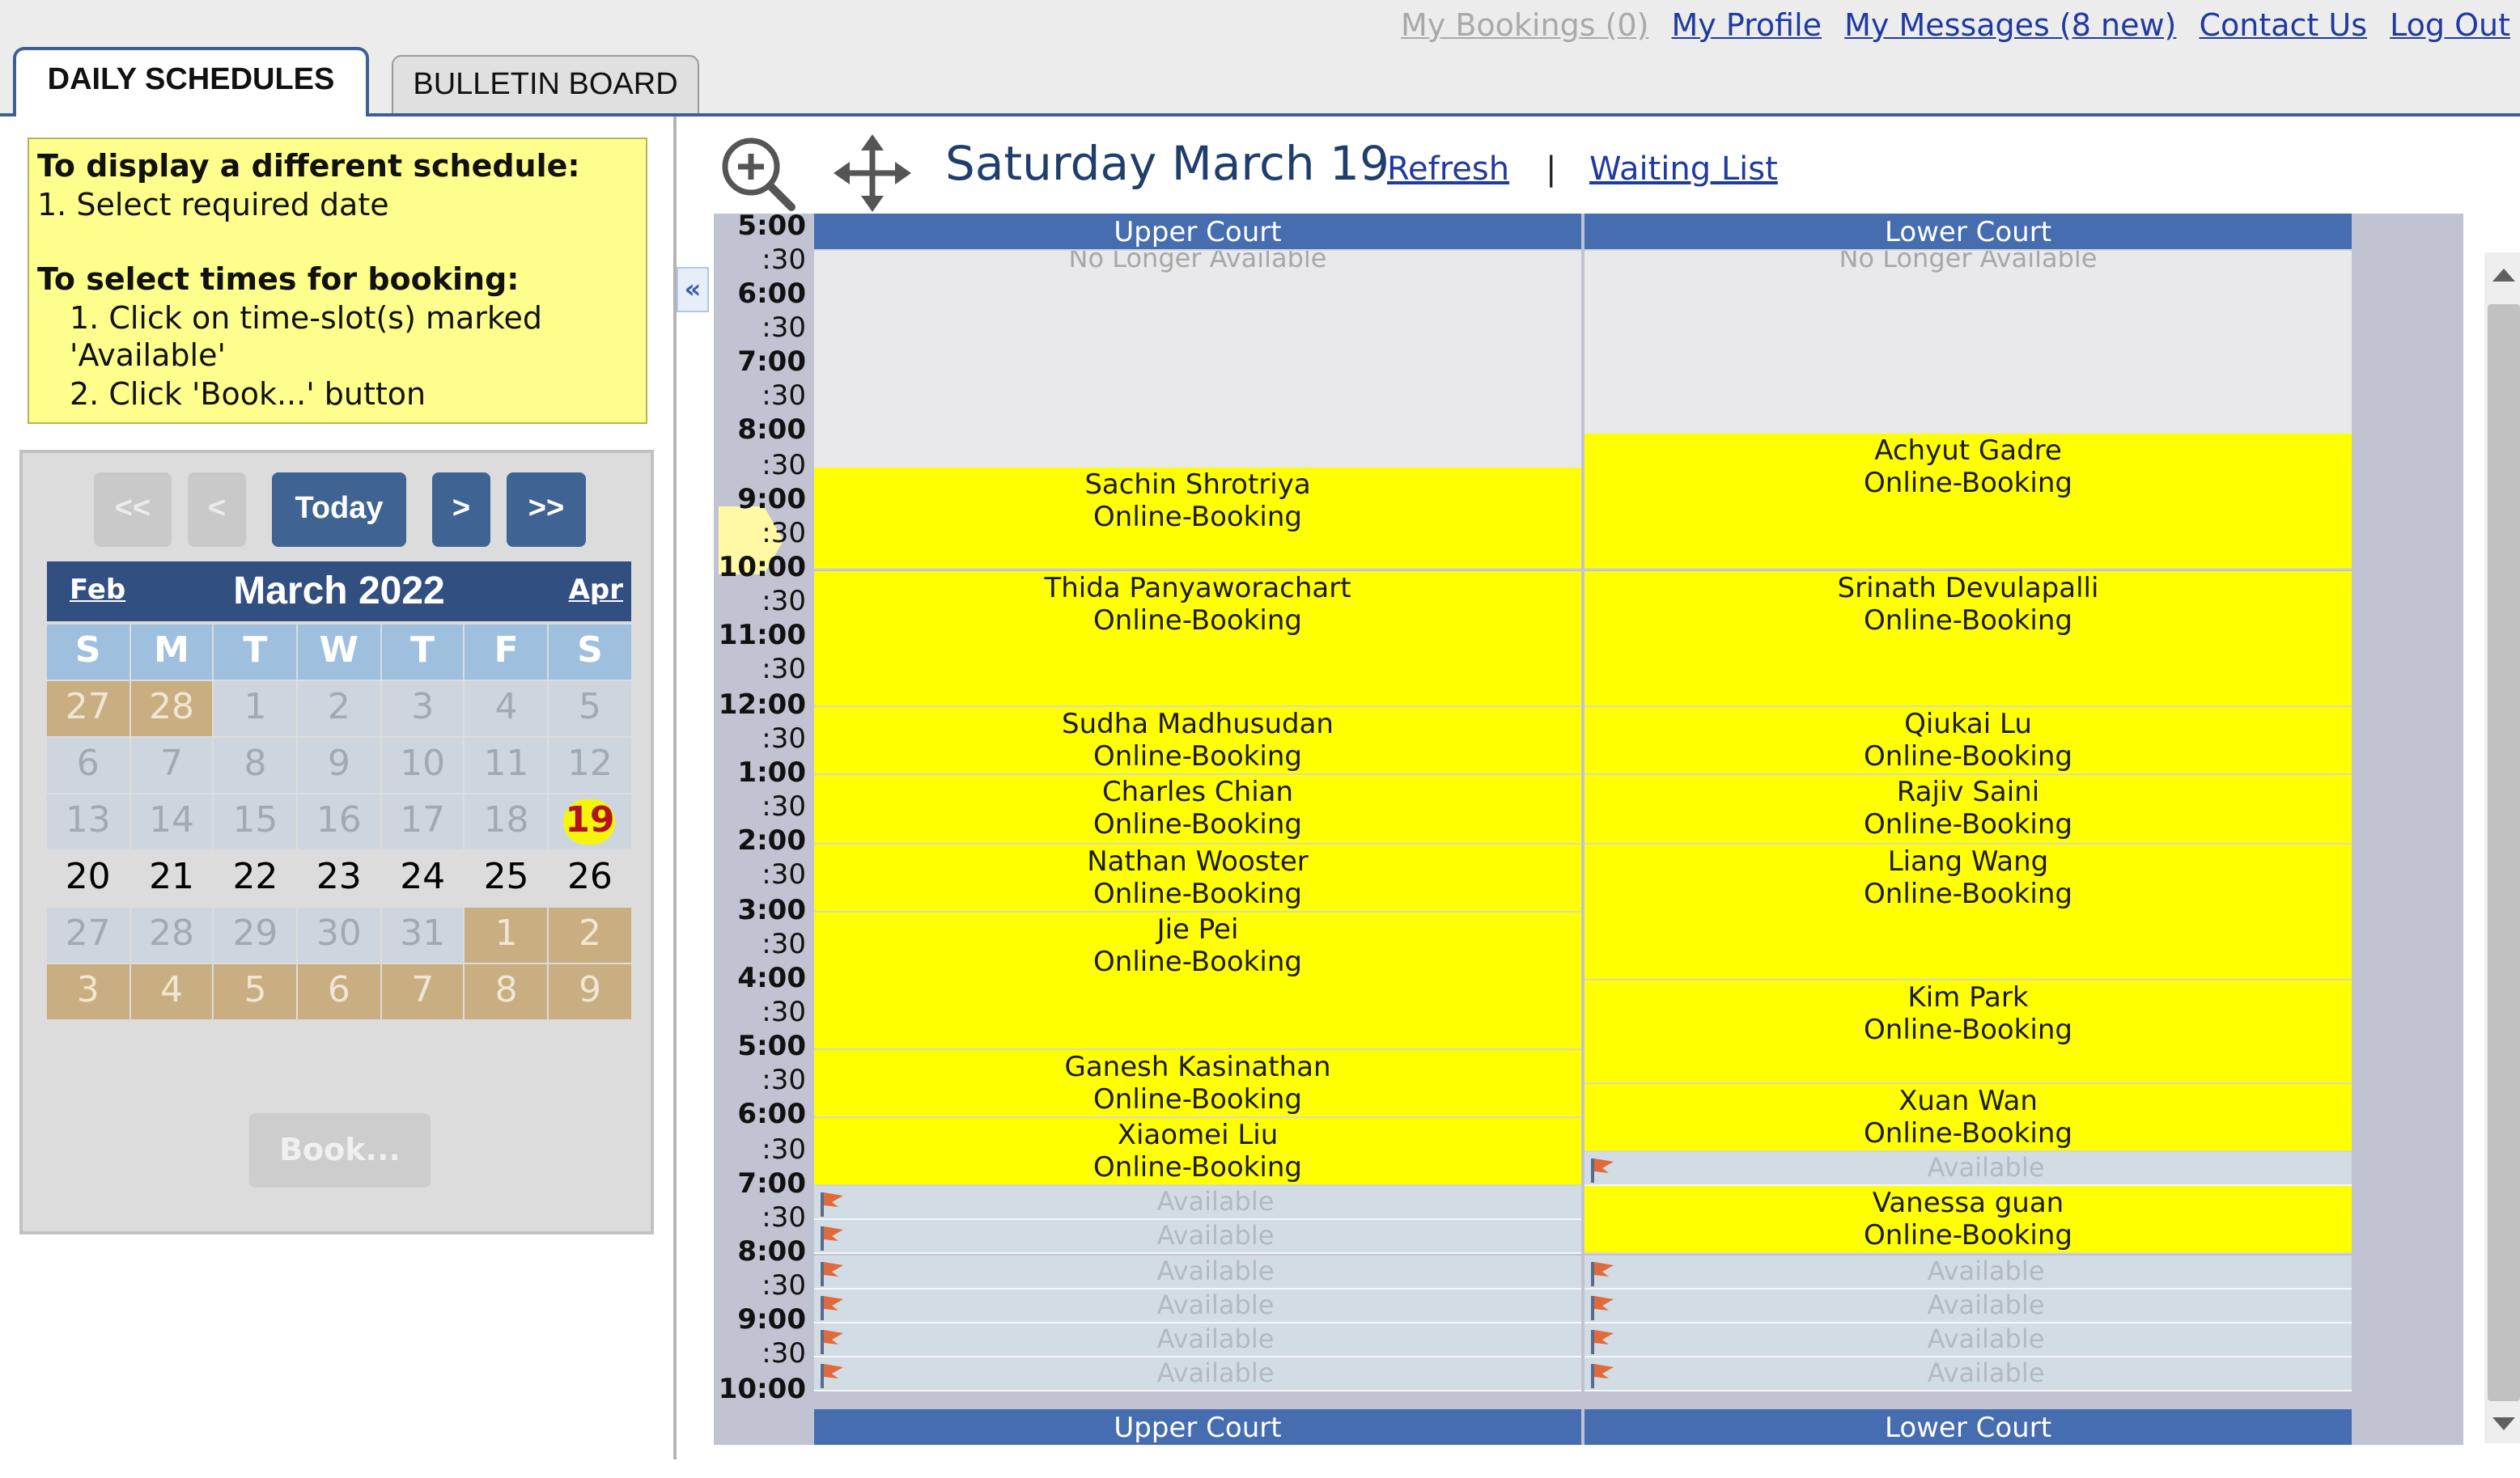 The width and height of the screenshot is (2520, 1478). Describe the element at coordinates (1525, 26) in the screenshot. I see `my-bookings-link: My Bookings (0)` at that location.